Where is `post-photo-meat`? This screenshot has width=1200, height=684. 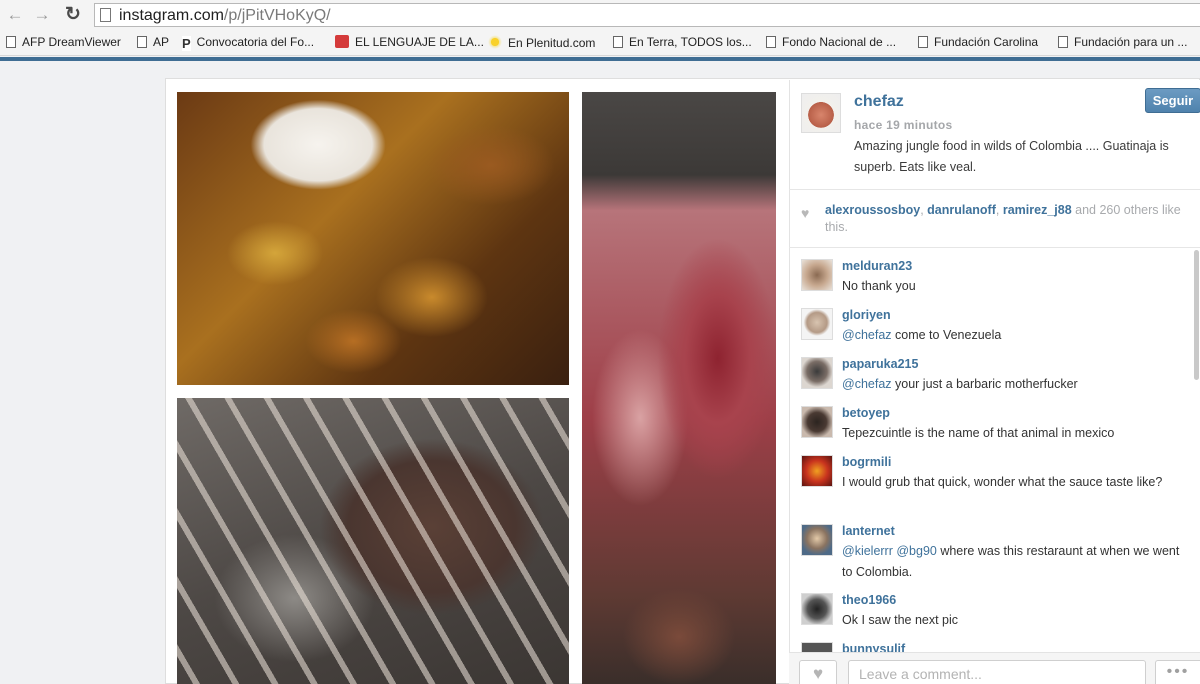 post-photo-meat is located at coordinates (679, 388).